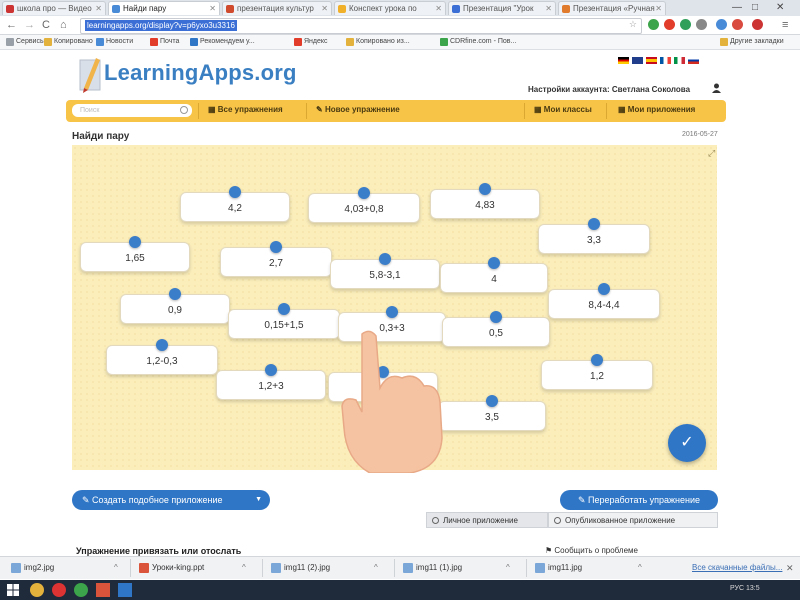 The width and height of the screenshot is (800, 600). Describe the element at coordinates (54, 8) in the screenshot. I see `browser-tab: школа про — Видео ✕` at that location.